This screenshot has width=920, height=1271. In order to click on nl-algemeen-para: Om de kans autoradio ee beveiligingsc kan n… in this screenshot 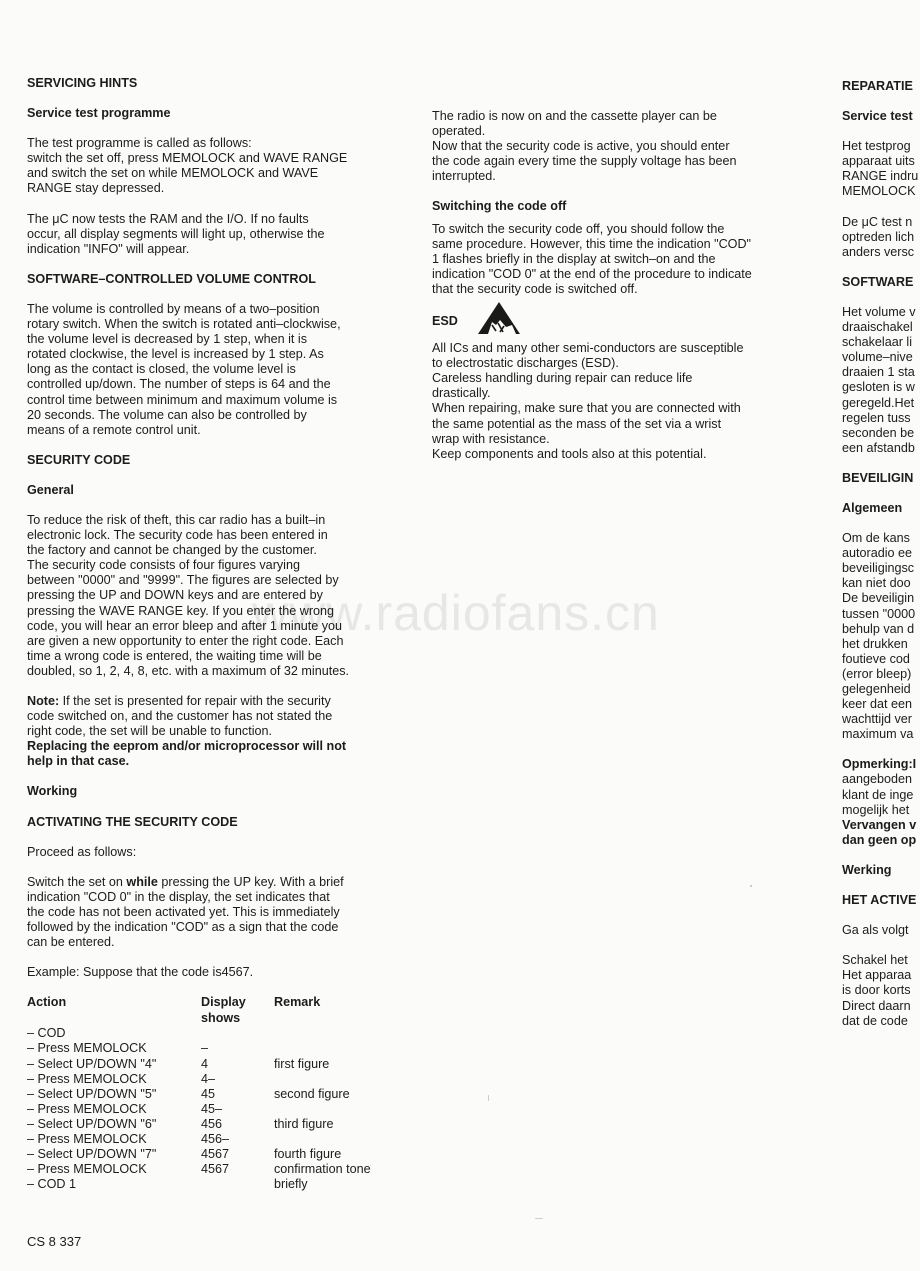, I will do `click(881, 636)`.